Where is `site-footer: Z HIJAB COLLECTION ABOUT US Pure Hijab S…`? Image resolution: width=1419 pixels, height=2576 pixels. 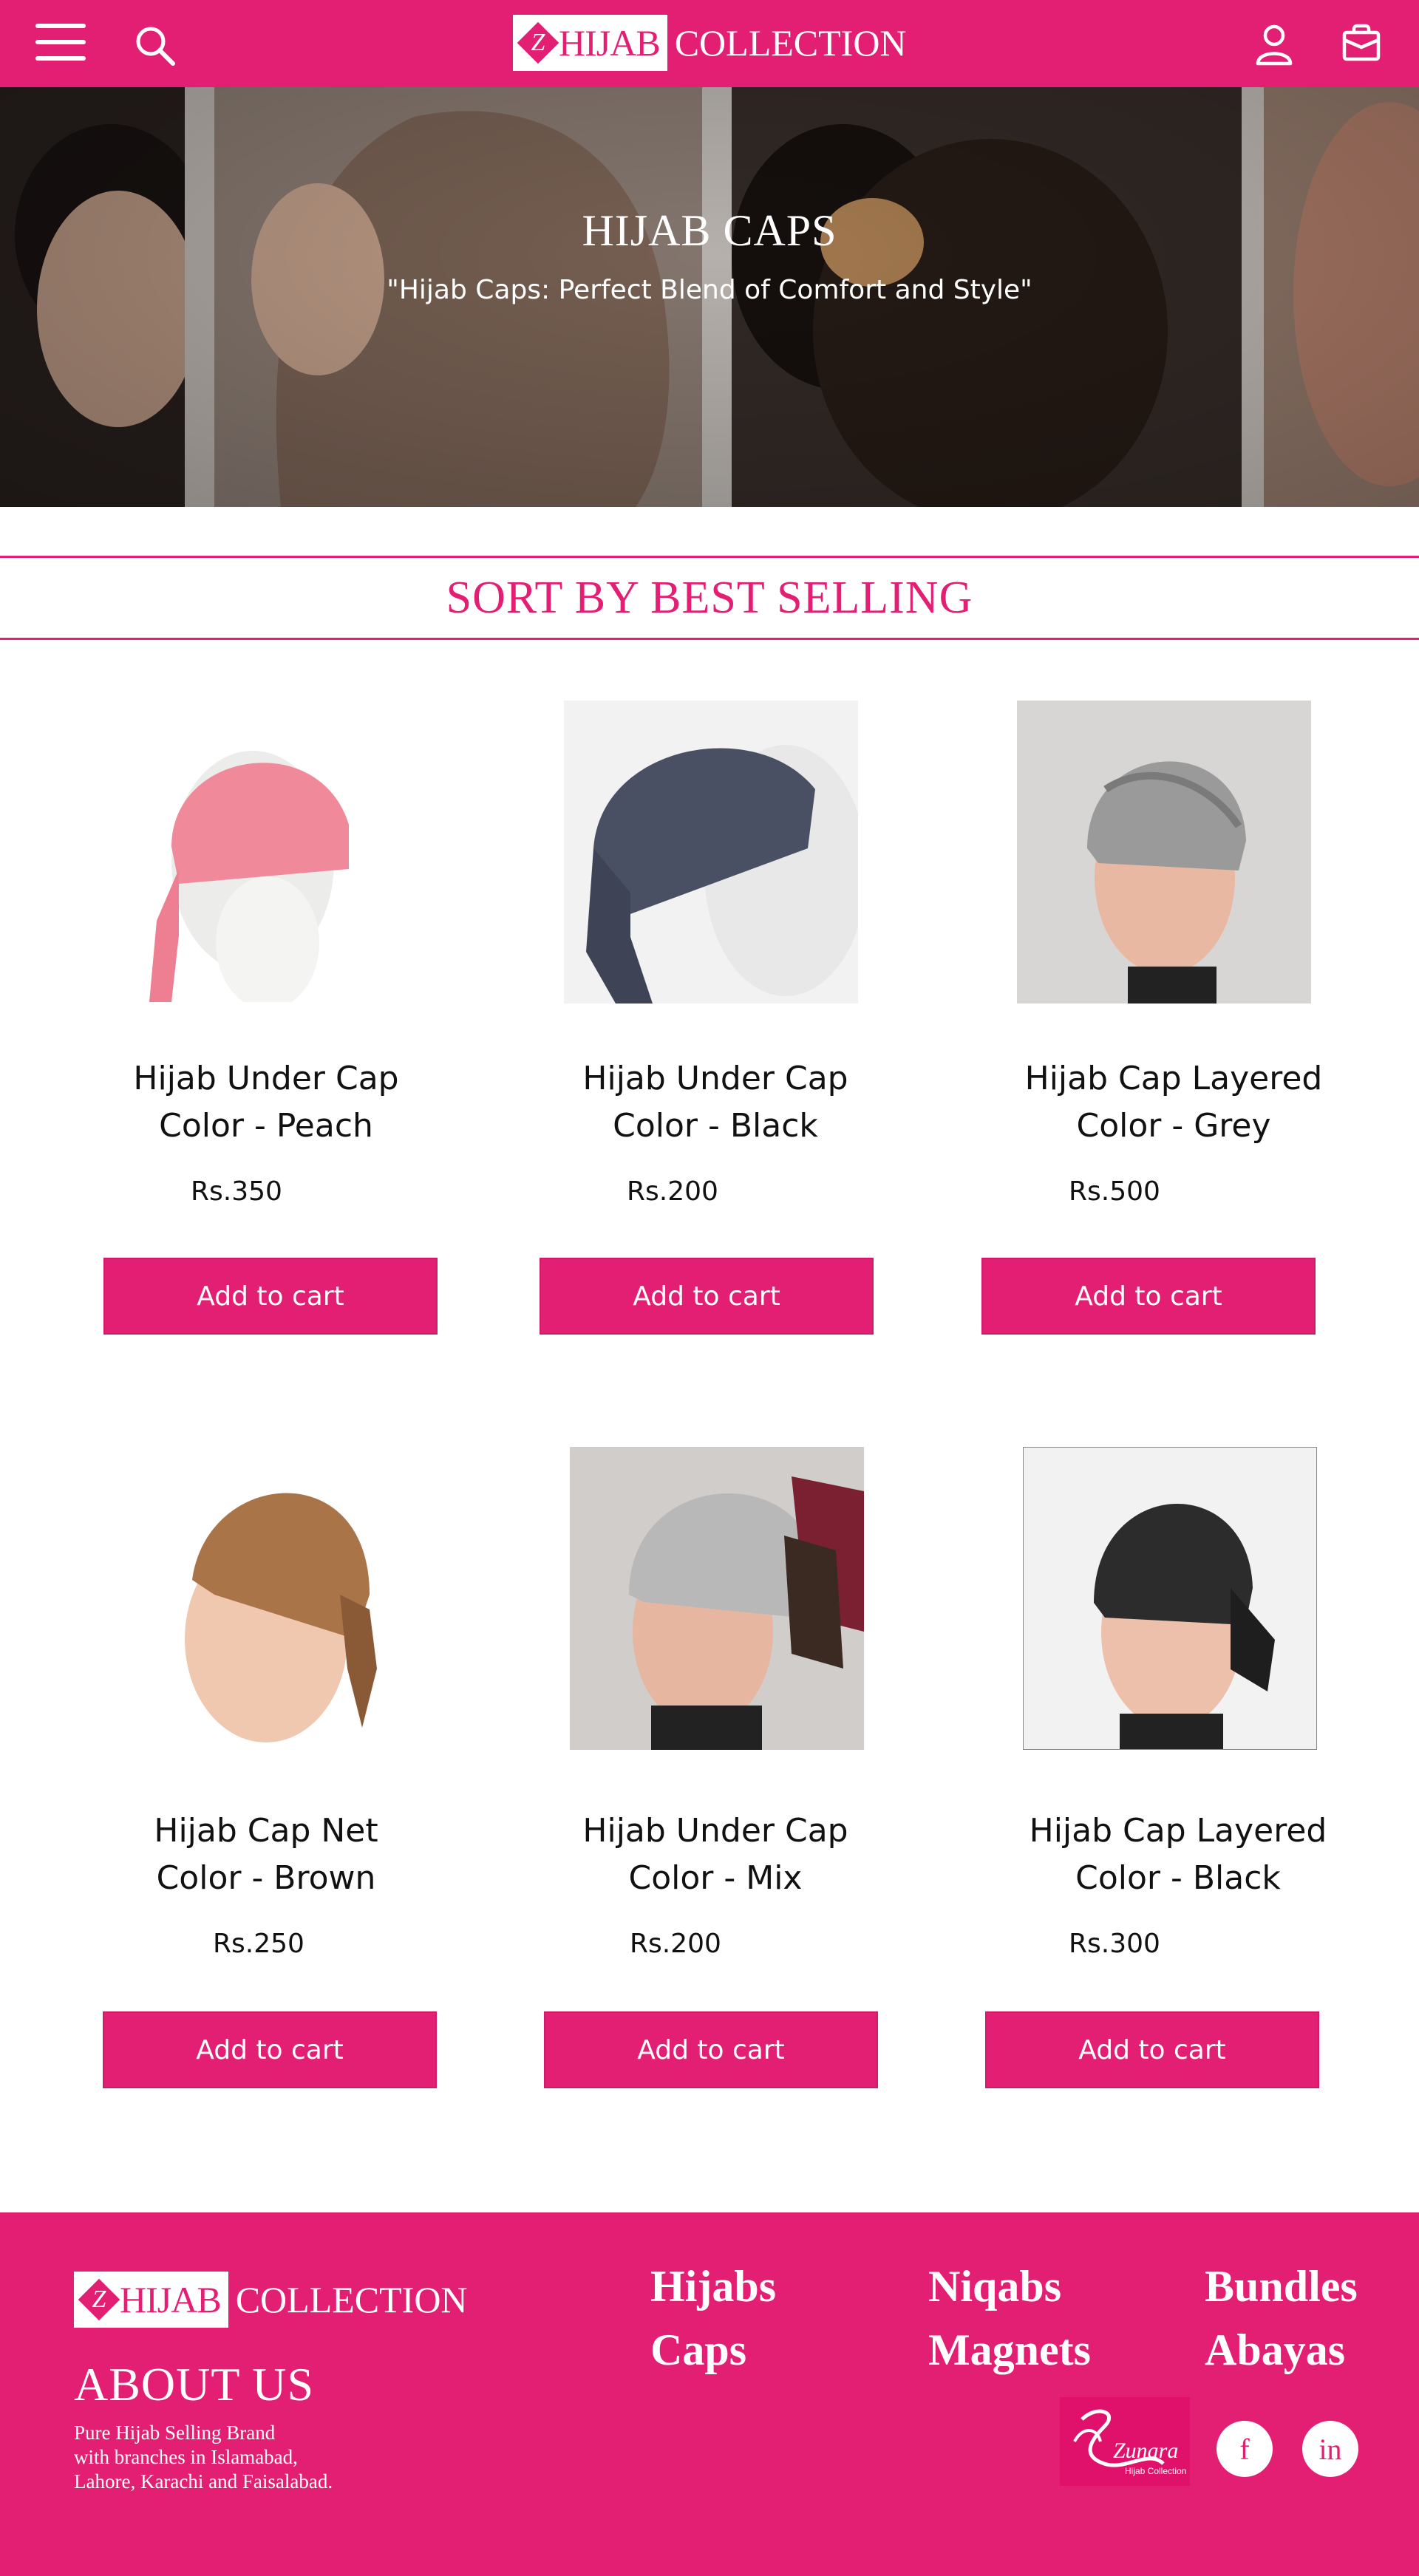
site-footer: Z HIJAB COLLECTION ABOUT US Pure Hijab S… is located at coordinates (709, 2394).